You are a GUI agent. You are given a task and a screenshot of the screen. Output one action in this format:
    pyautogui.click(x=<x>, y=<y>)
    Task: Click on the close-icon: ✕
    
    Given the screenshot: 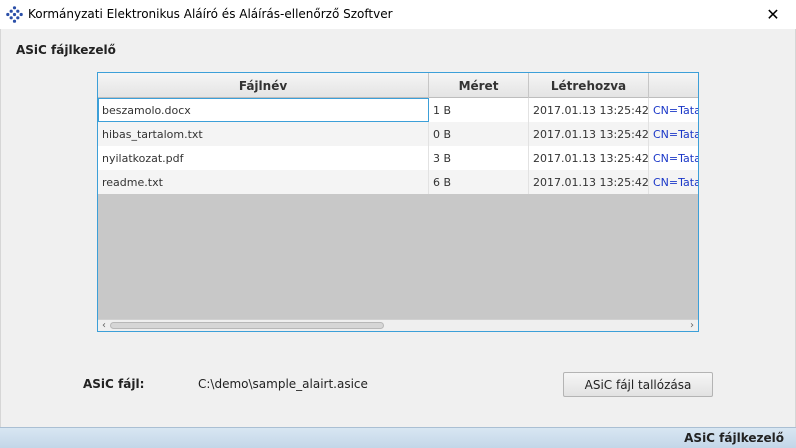 What is the action you would take?
    pyautogui.click(x=773, y=14)
    